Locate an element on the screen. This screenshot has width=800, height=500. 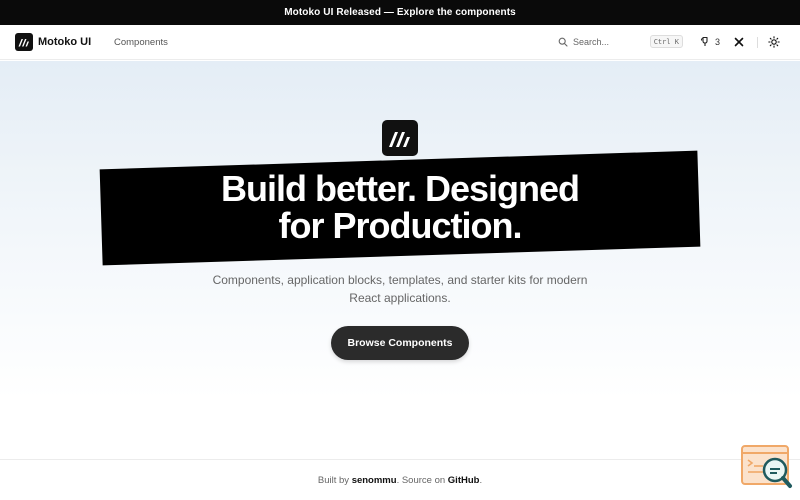
browser-search-icon is located at coordinates (766, 466).